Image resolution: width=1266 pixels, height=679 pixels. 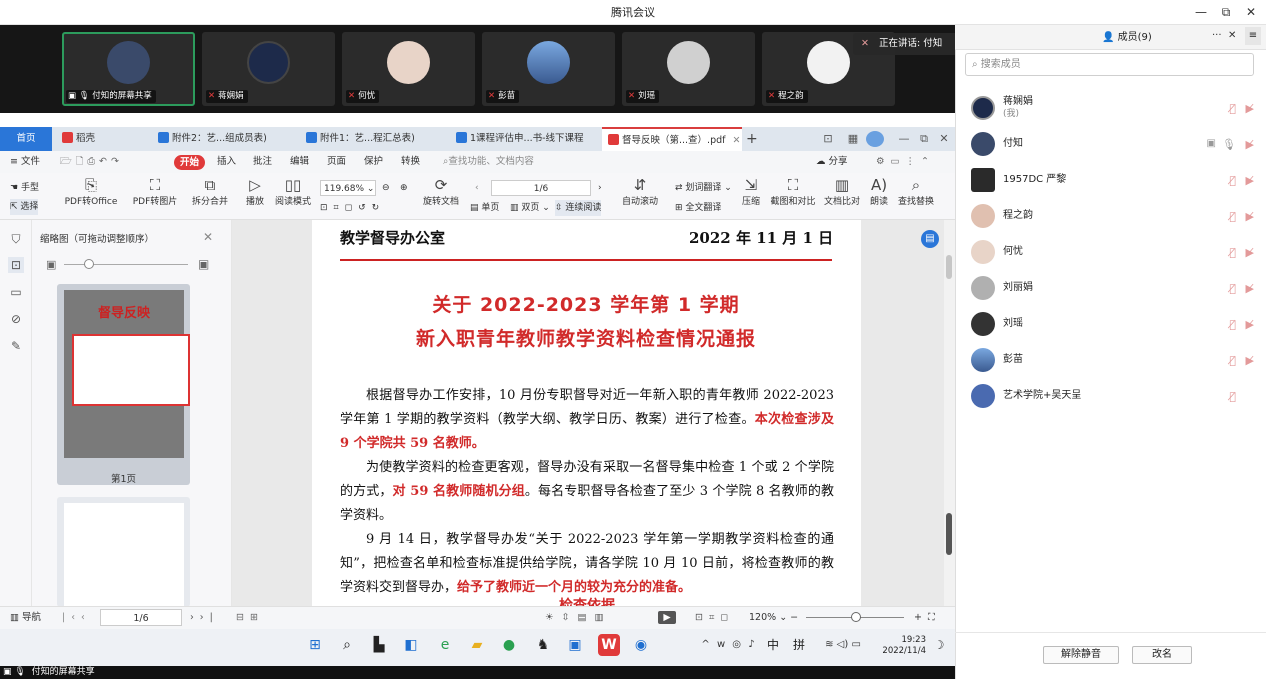 I want to click on panel-menu-icon: ≡, so click(x=1253, y=36).